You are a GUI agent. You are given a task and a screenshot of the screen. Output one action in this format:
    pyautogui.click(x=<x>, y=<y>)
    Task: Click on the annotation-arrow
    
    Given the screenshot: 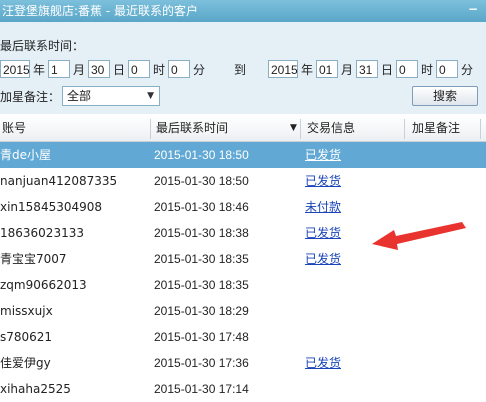 What is the action you would take?
    pyautogui.click(x=419, y=236)
    